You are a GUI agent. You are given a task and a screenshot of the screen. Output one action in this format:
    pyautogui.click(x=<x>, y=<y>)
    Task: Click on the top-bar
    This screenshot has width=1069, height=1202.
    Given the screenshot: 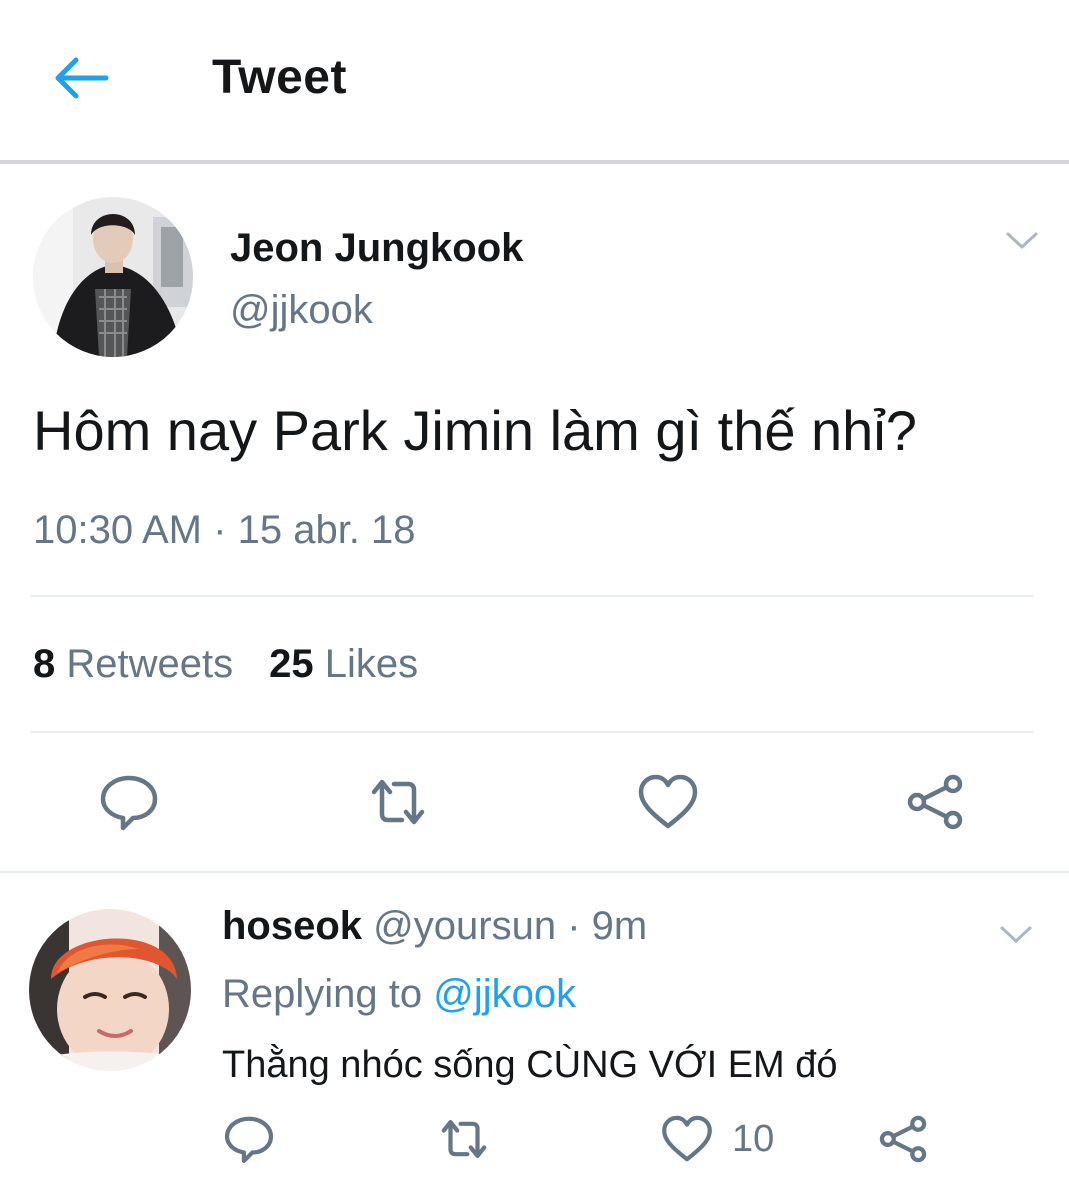 What is the action you would take?
    pyautogui.click(x=534, y=80)
    